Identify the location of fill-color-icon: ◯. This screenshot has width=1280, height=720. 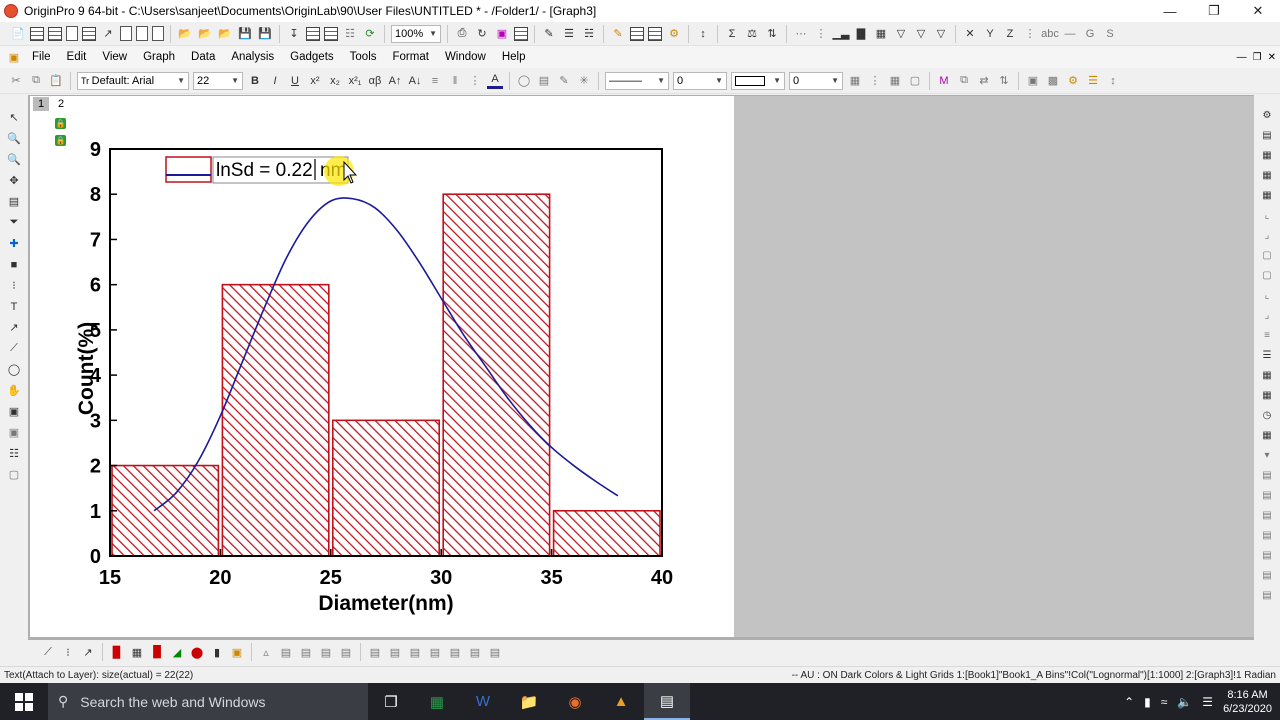
(524, 81).